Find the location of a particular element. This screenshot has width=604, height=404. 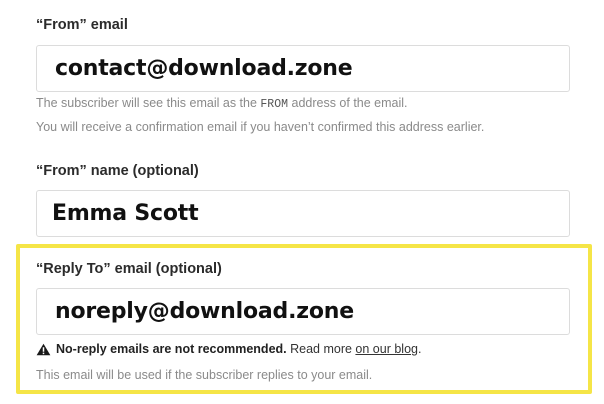

from-name-label: “From” name (optional) is located at coordinates (117, 171).